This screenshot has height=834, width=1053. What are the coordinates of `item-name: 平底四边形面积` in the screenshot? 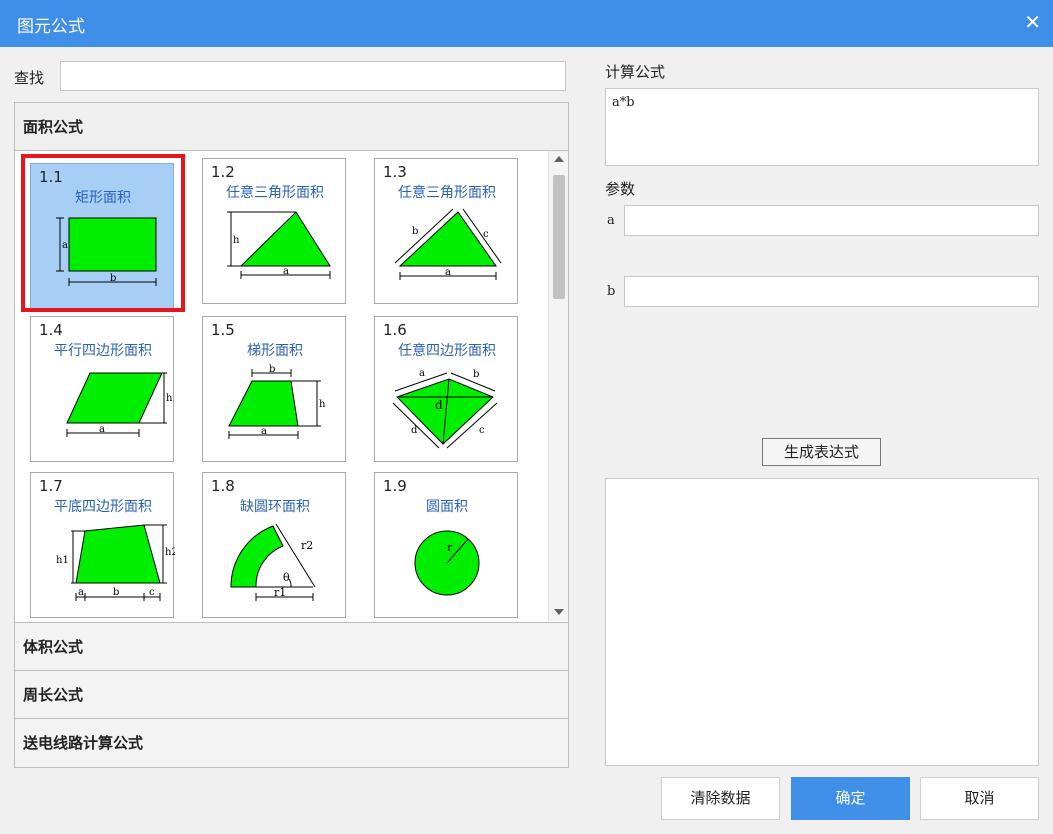 It's located at (103, 507).